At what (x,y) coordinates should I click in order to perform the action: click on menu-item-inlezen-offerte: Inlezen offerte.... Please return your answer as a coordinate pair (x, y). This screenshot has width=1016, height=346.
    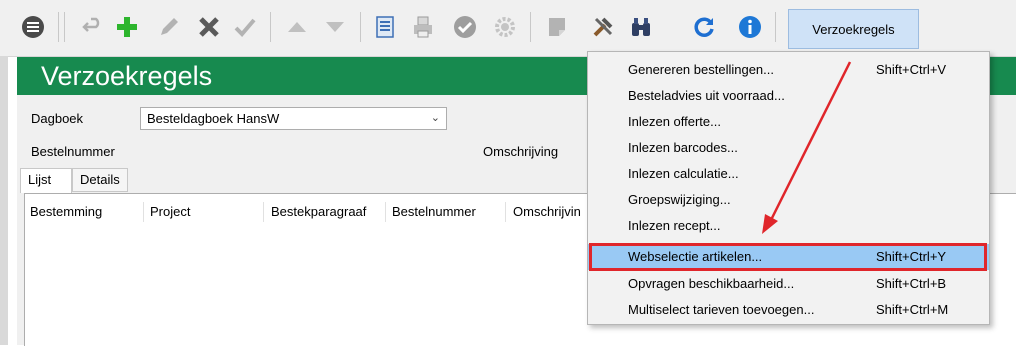
    Looking at the image, I should click on (788, 122).